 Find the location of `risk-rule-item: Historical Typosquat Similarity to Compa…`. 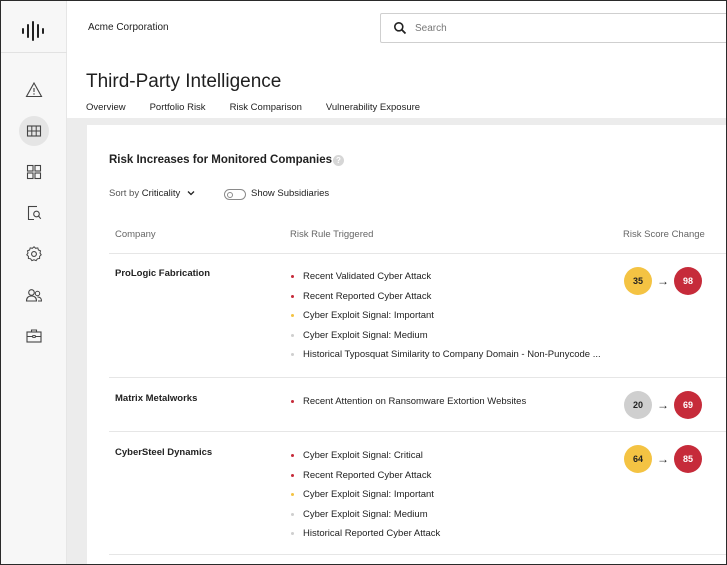

risk-rule-item: Historical Typosquat Similarity to Compa… is located at coordinates (445, 359).